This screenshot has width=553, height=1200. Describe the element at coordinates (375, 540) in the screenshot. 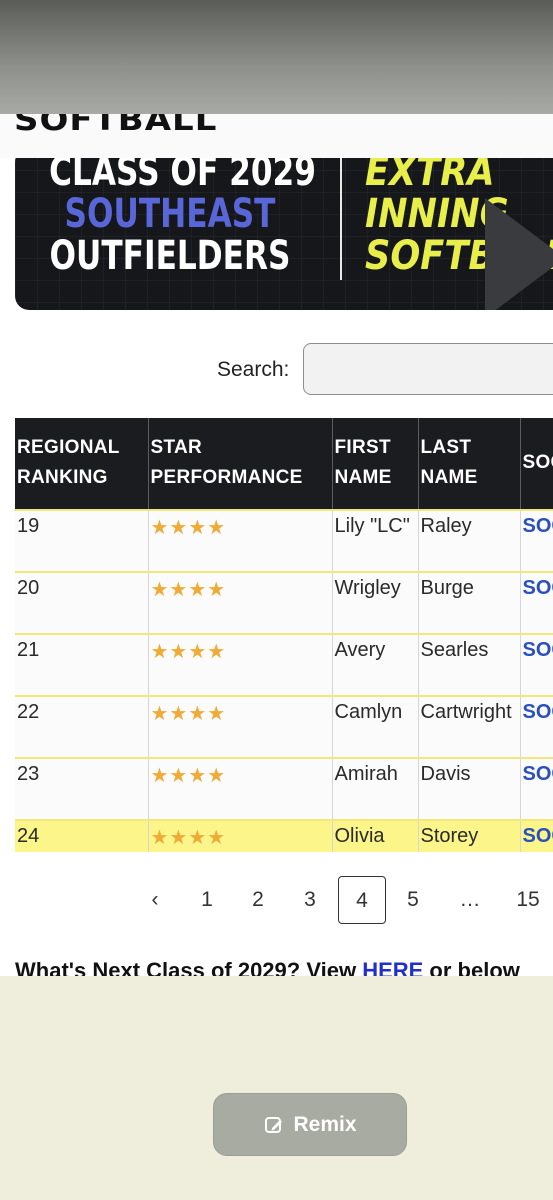

I see `cell-first-name: Lily "LC"` at that location.